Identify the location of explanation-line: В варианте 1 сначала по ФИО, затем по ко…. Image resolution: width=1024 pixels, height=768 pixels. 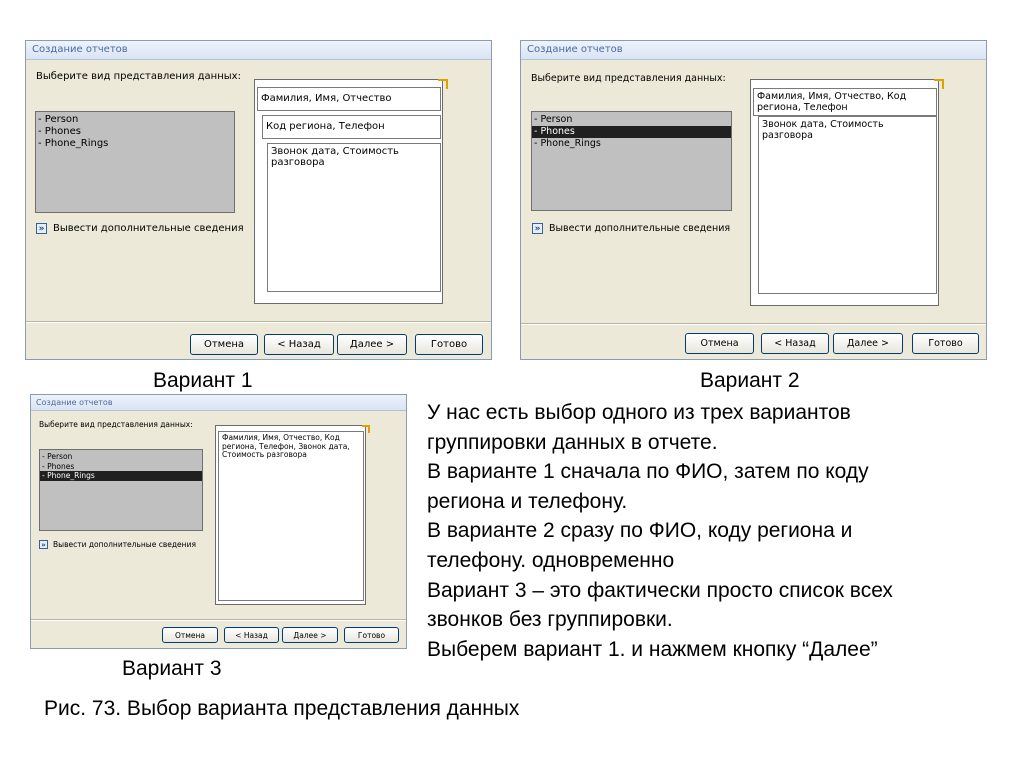
(648, 472).